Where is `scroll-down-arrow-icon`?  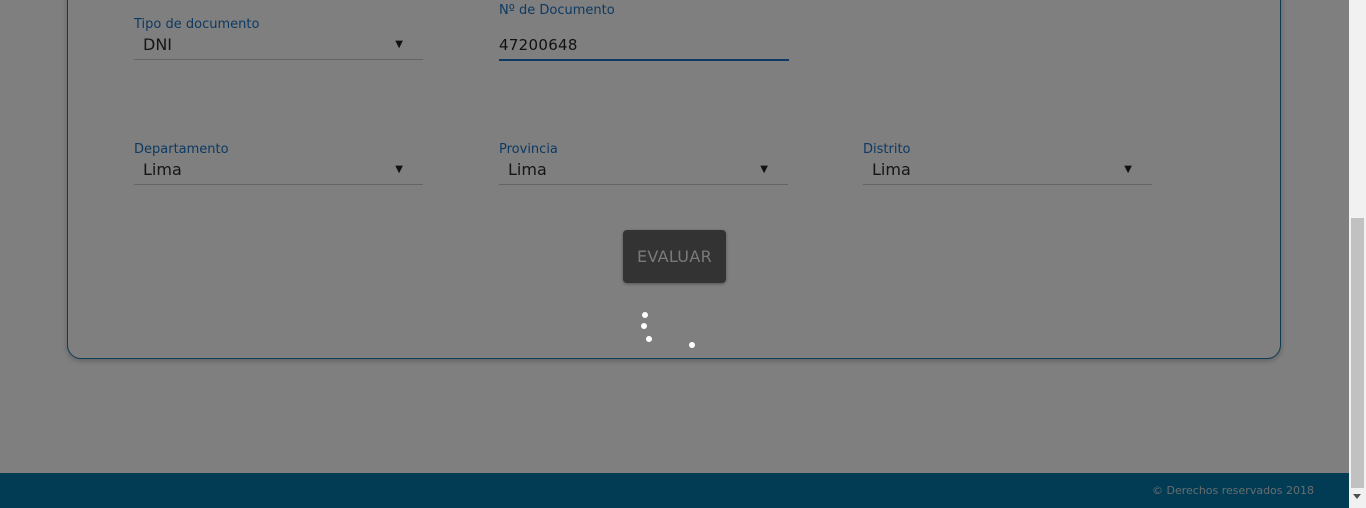 scroll-down-arrow-icon is located at coordinates (1357, 496).